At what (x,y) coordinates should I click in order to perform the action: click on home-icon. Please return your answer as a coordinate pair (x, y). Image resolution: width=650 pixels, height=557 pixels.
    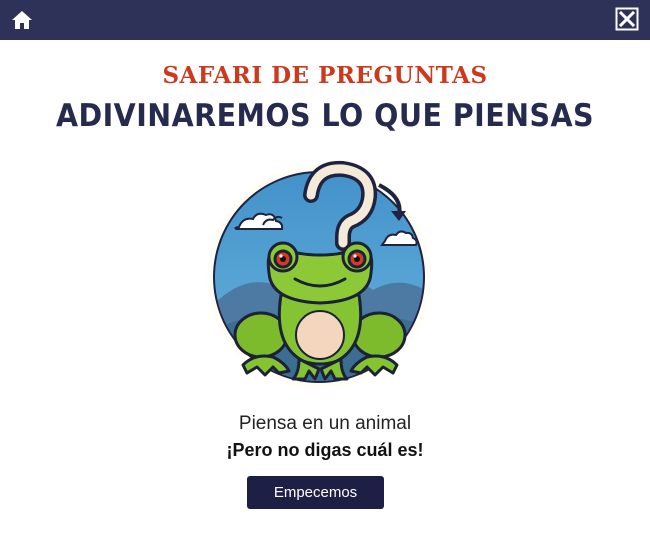
    Looking at the image, I should click on (22, 20).